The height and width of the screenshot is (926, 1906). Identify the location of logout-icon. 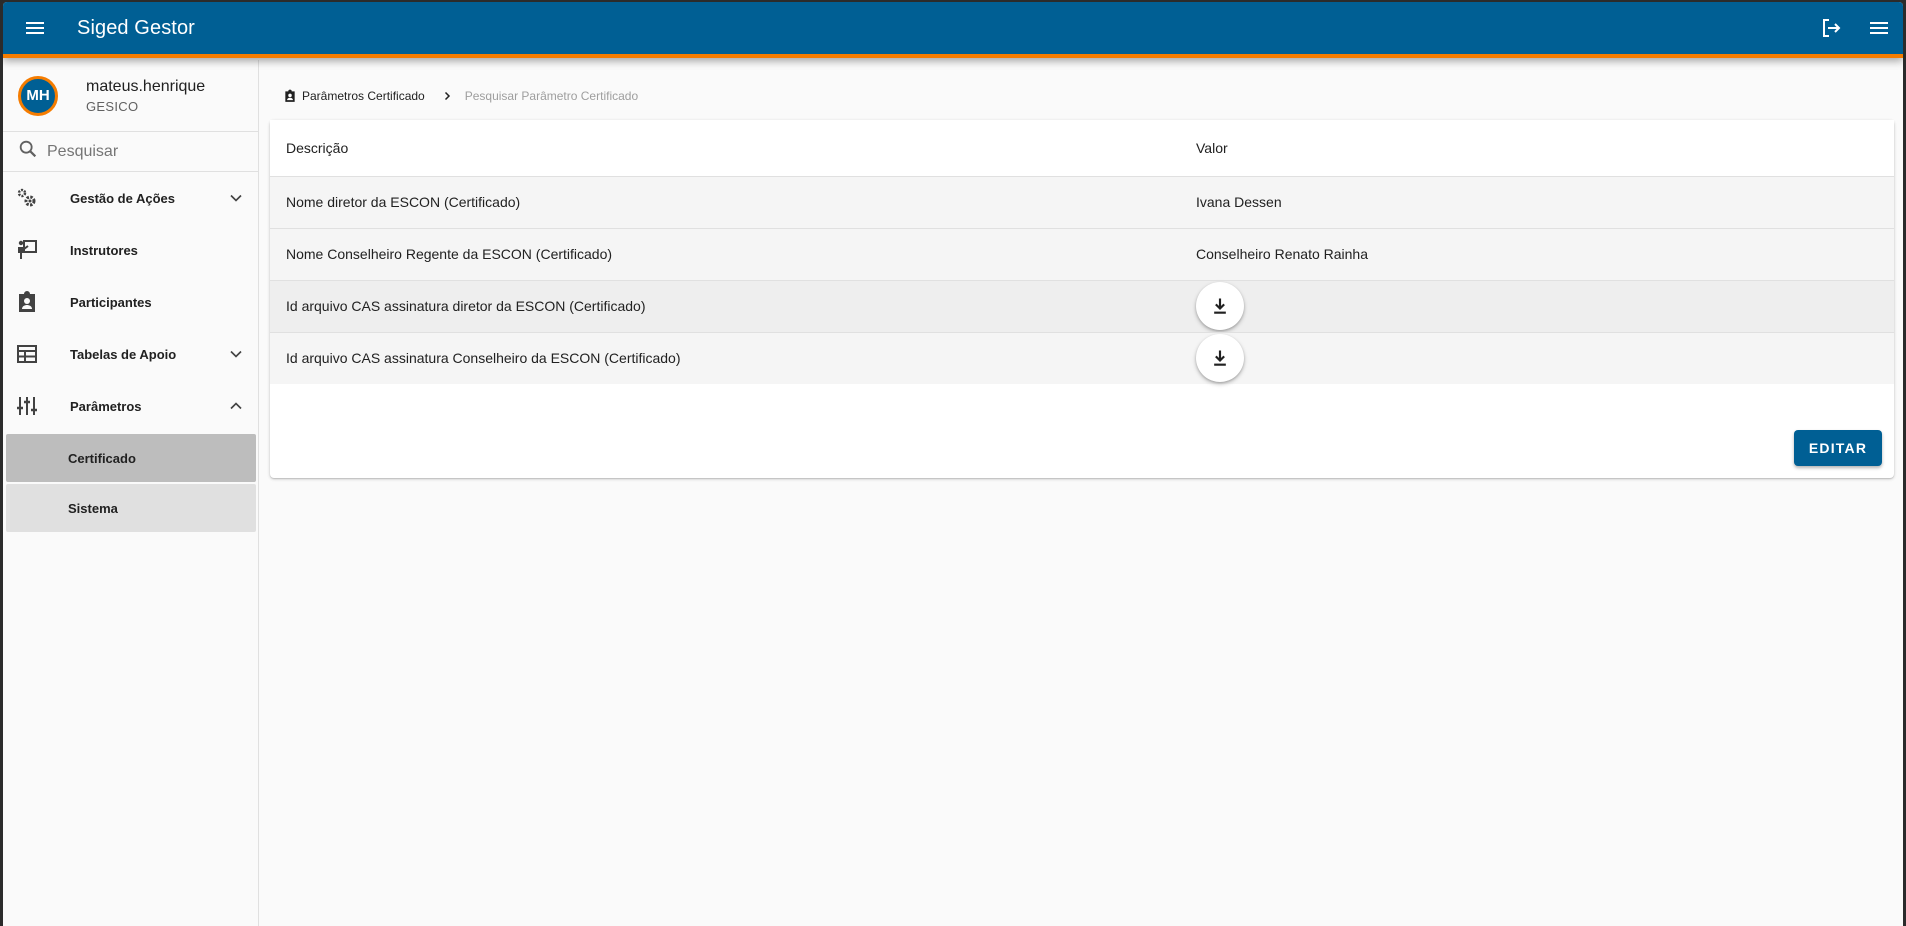
(1831, 28).